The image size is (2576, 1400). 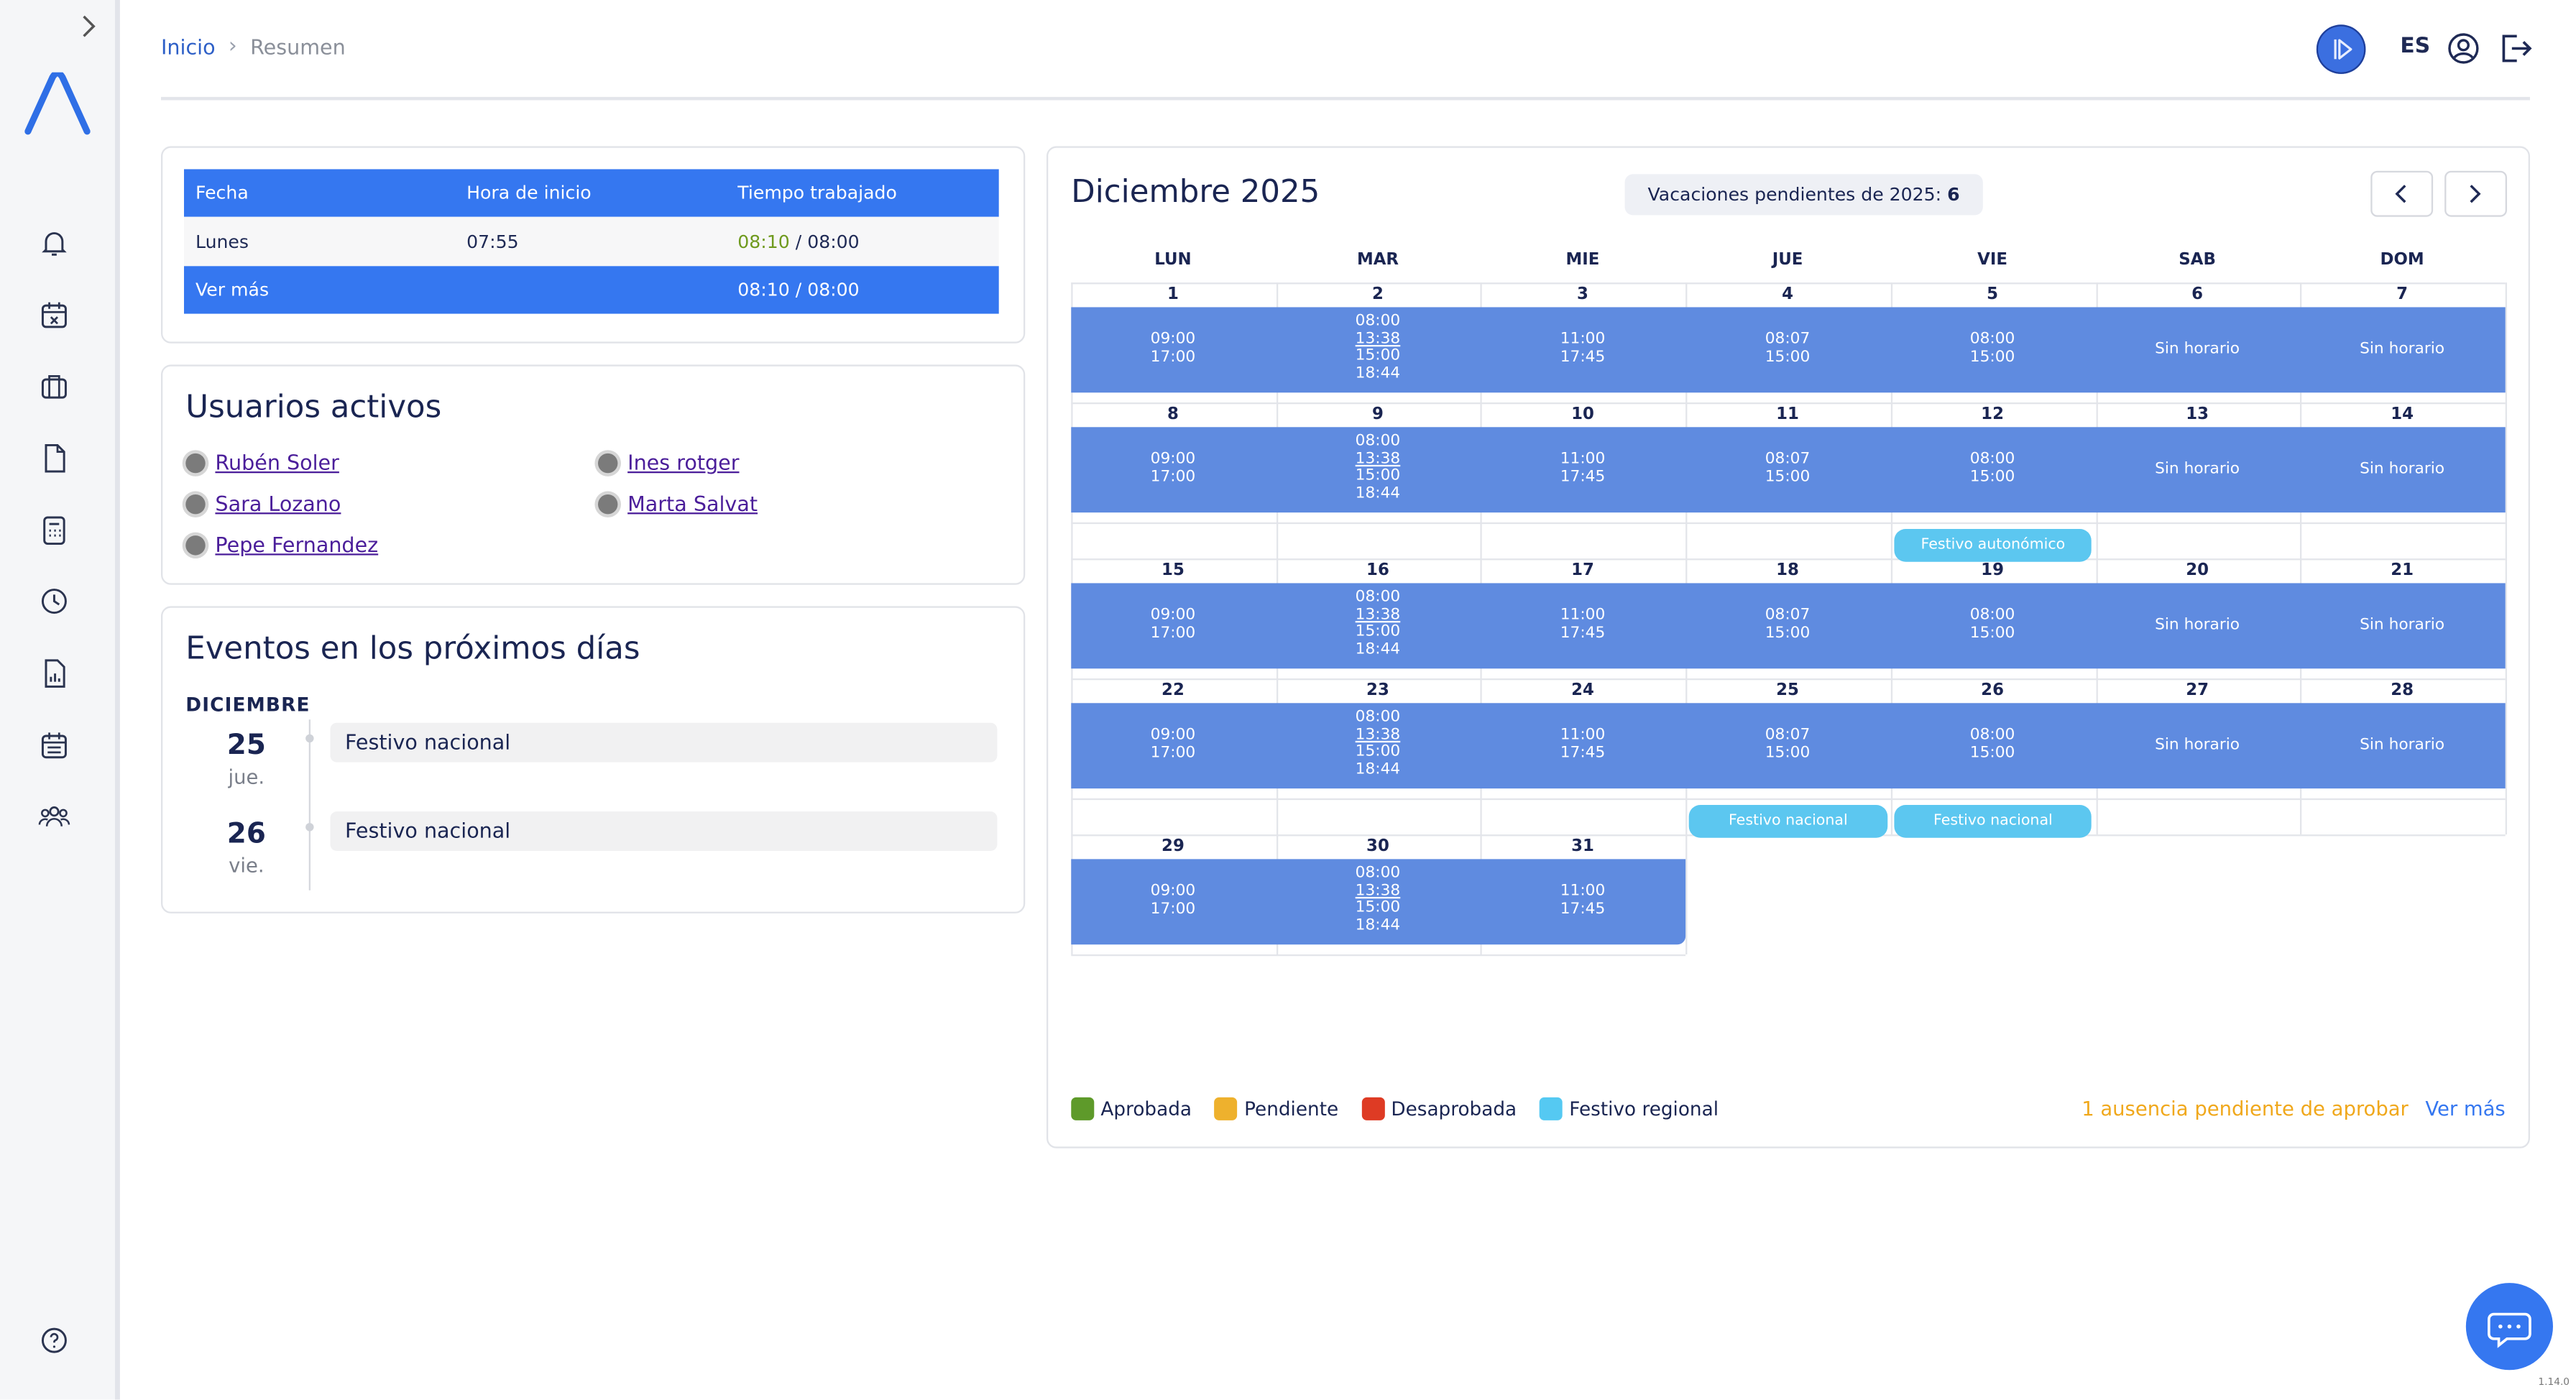 I want to click on legend-item: Festivo regional, so click(x=1629, y=1108).